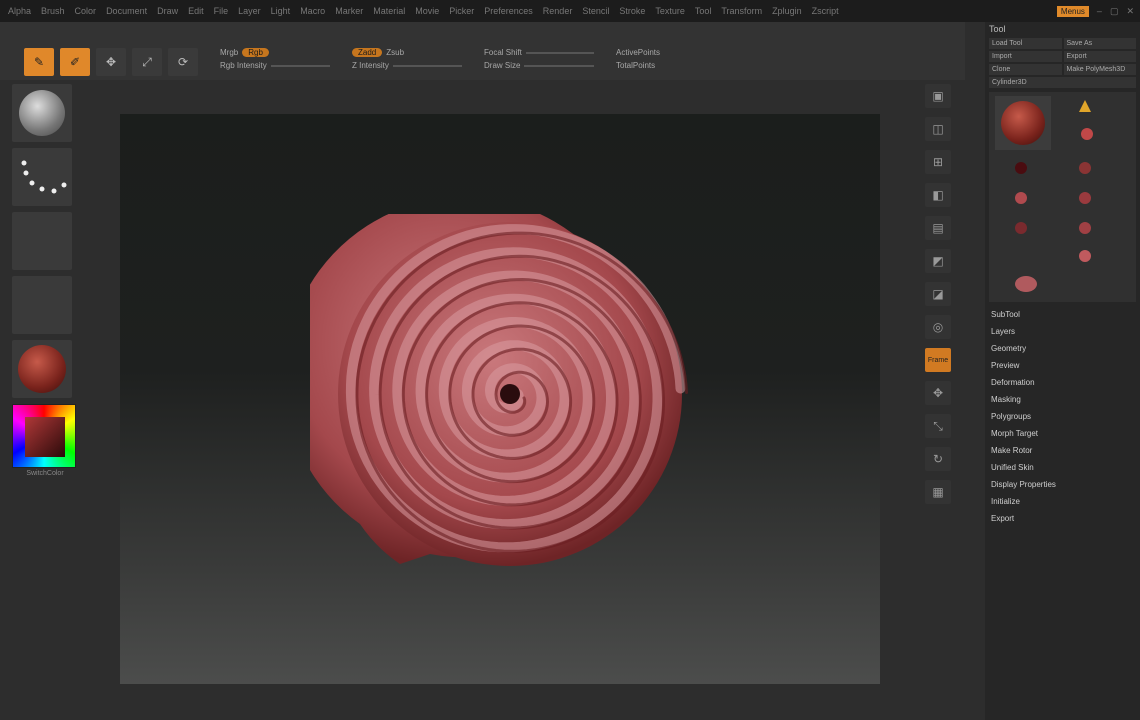  What do you see at coordinates (1065, 467) in the screenshot?
I see `subpalette-unified-skin: Unified Skin` at bounding box center [1065, 467].